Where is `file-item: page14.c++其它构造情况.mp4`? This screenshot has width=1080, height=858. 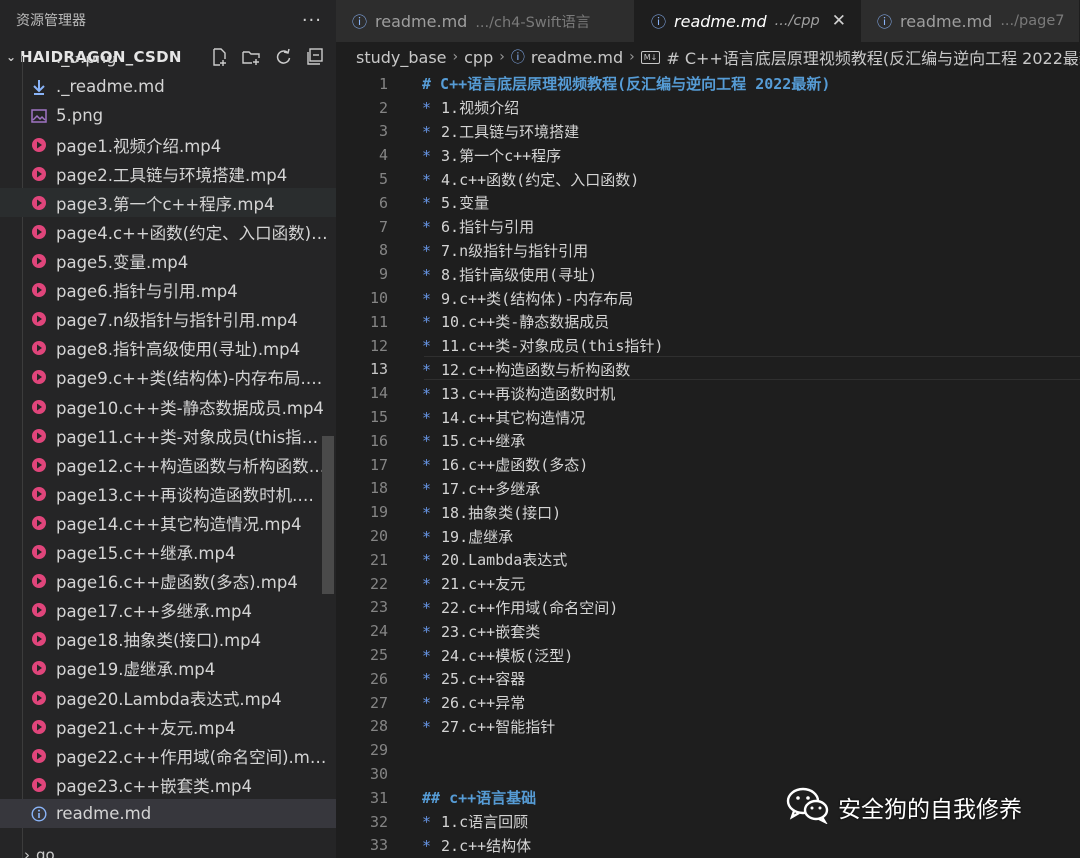
file-item: page14.c++其它构造情况.mp4 is located at coordinates (168, 522).